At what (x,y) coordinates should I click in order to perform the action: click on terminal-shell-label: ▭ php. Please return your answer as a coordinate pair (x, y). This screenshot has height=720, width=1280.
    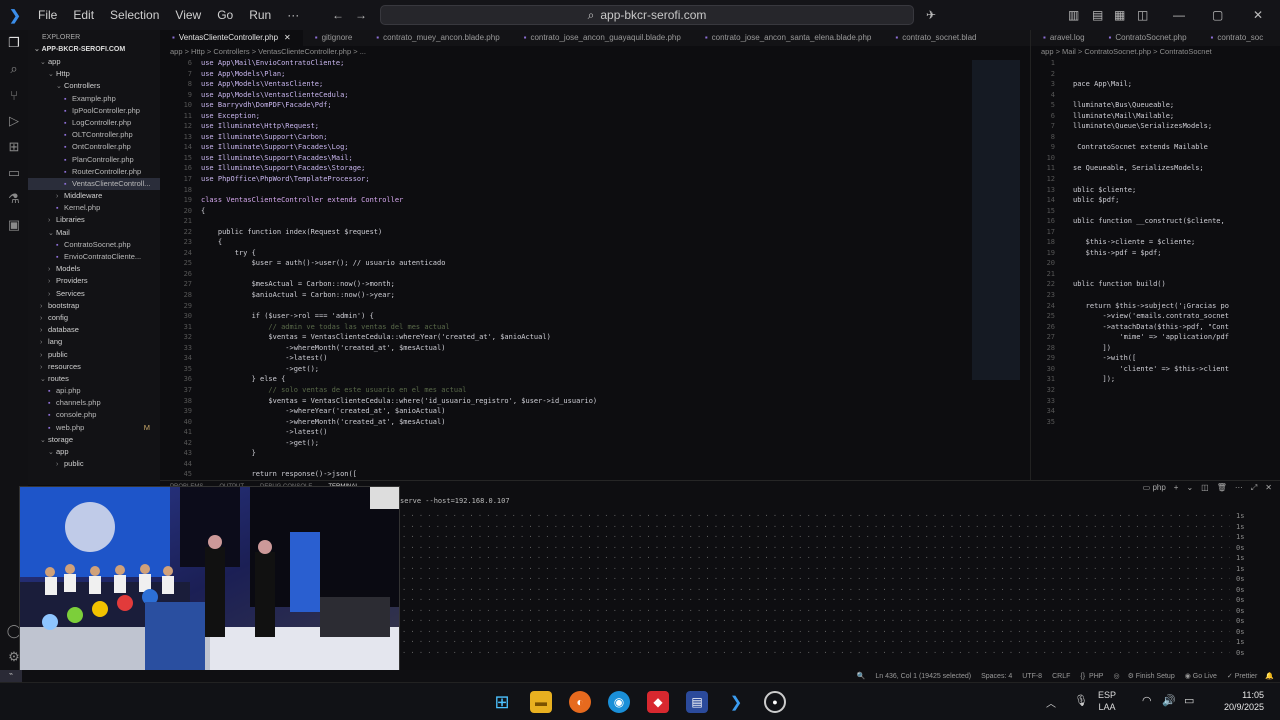
    Looking at the image, I should click on (1154, 488).